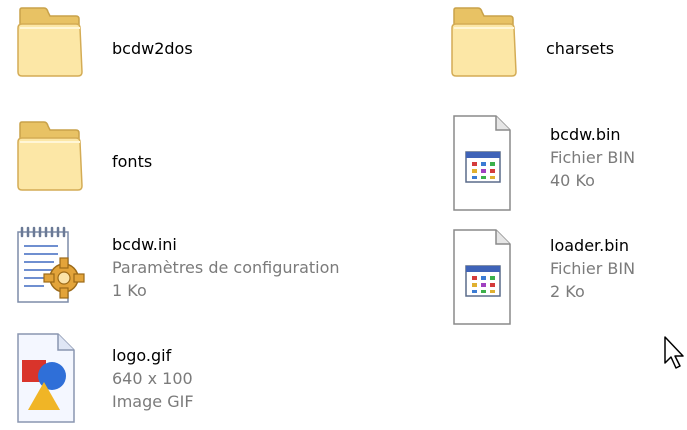 This screenshot has height=430, width=687. Describe the element at coordinates (129, 290) in the screenshot. I see `file-size: 1 Ko` at that location.